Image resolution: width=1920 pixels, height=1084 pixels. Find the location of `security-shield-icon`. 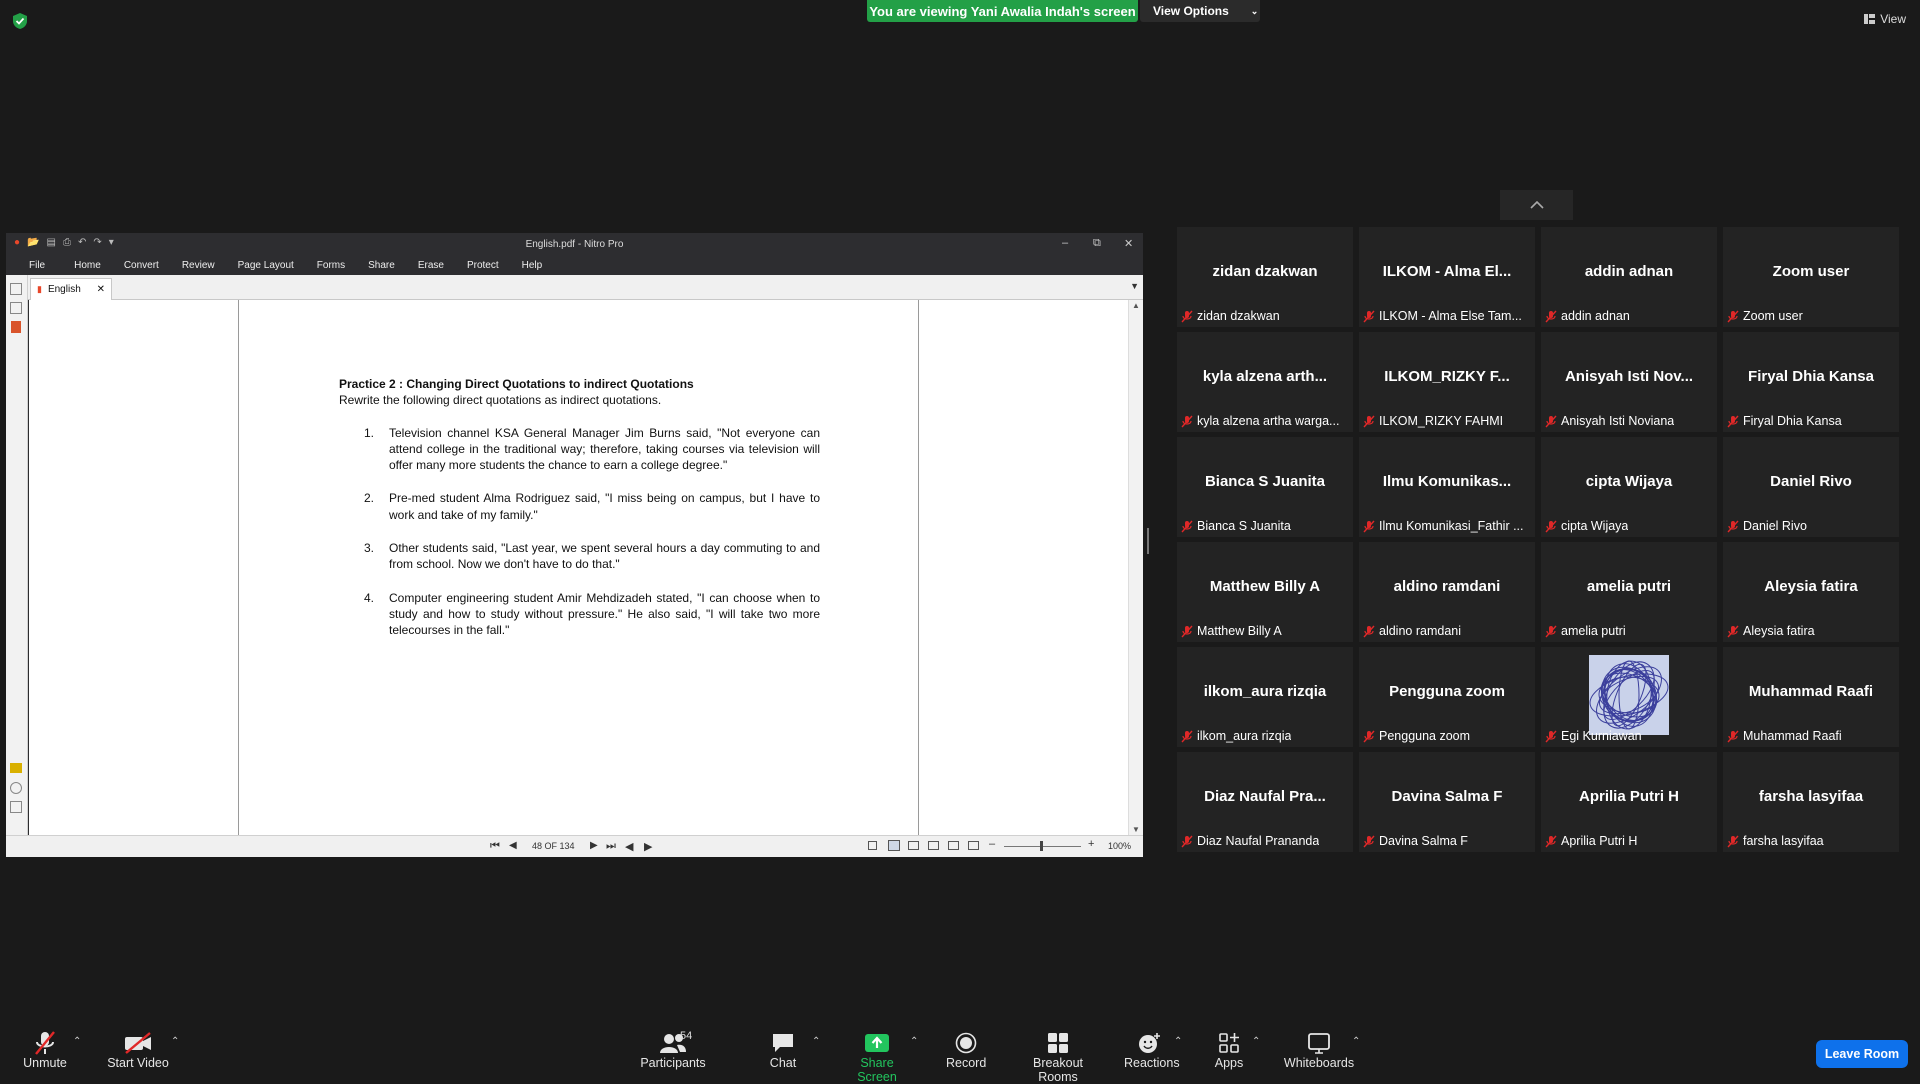

security-shield-icon is located at coordinates (20, 21).